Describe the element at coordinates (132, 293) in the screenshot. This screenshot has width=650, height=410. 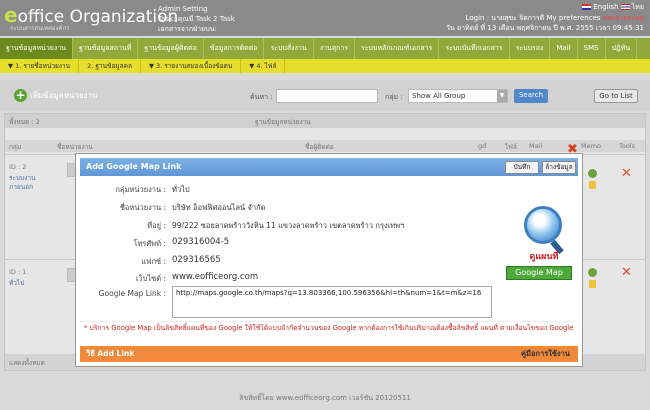
I see `field-label-map-link: Google Map Link :` at that location.